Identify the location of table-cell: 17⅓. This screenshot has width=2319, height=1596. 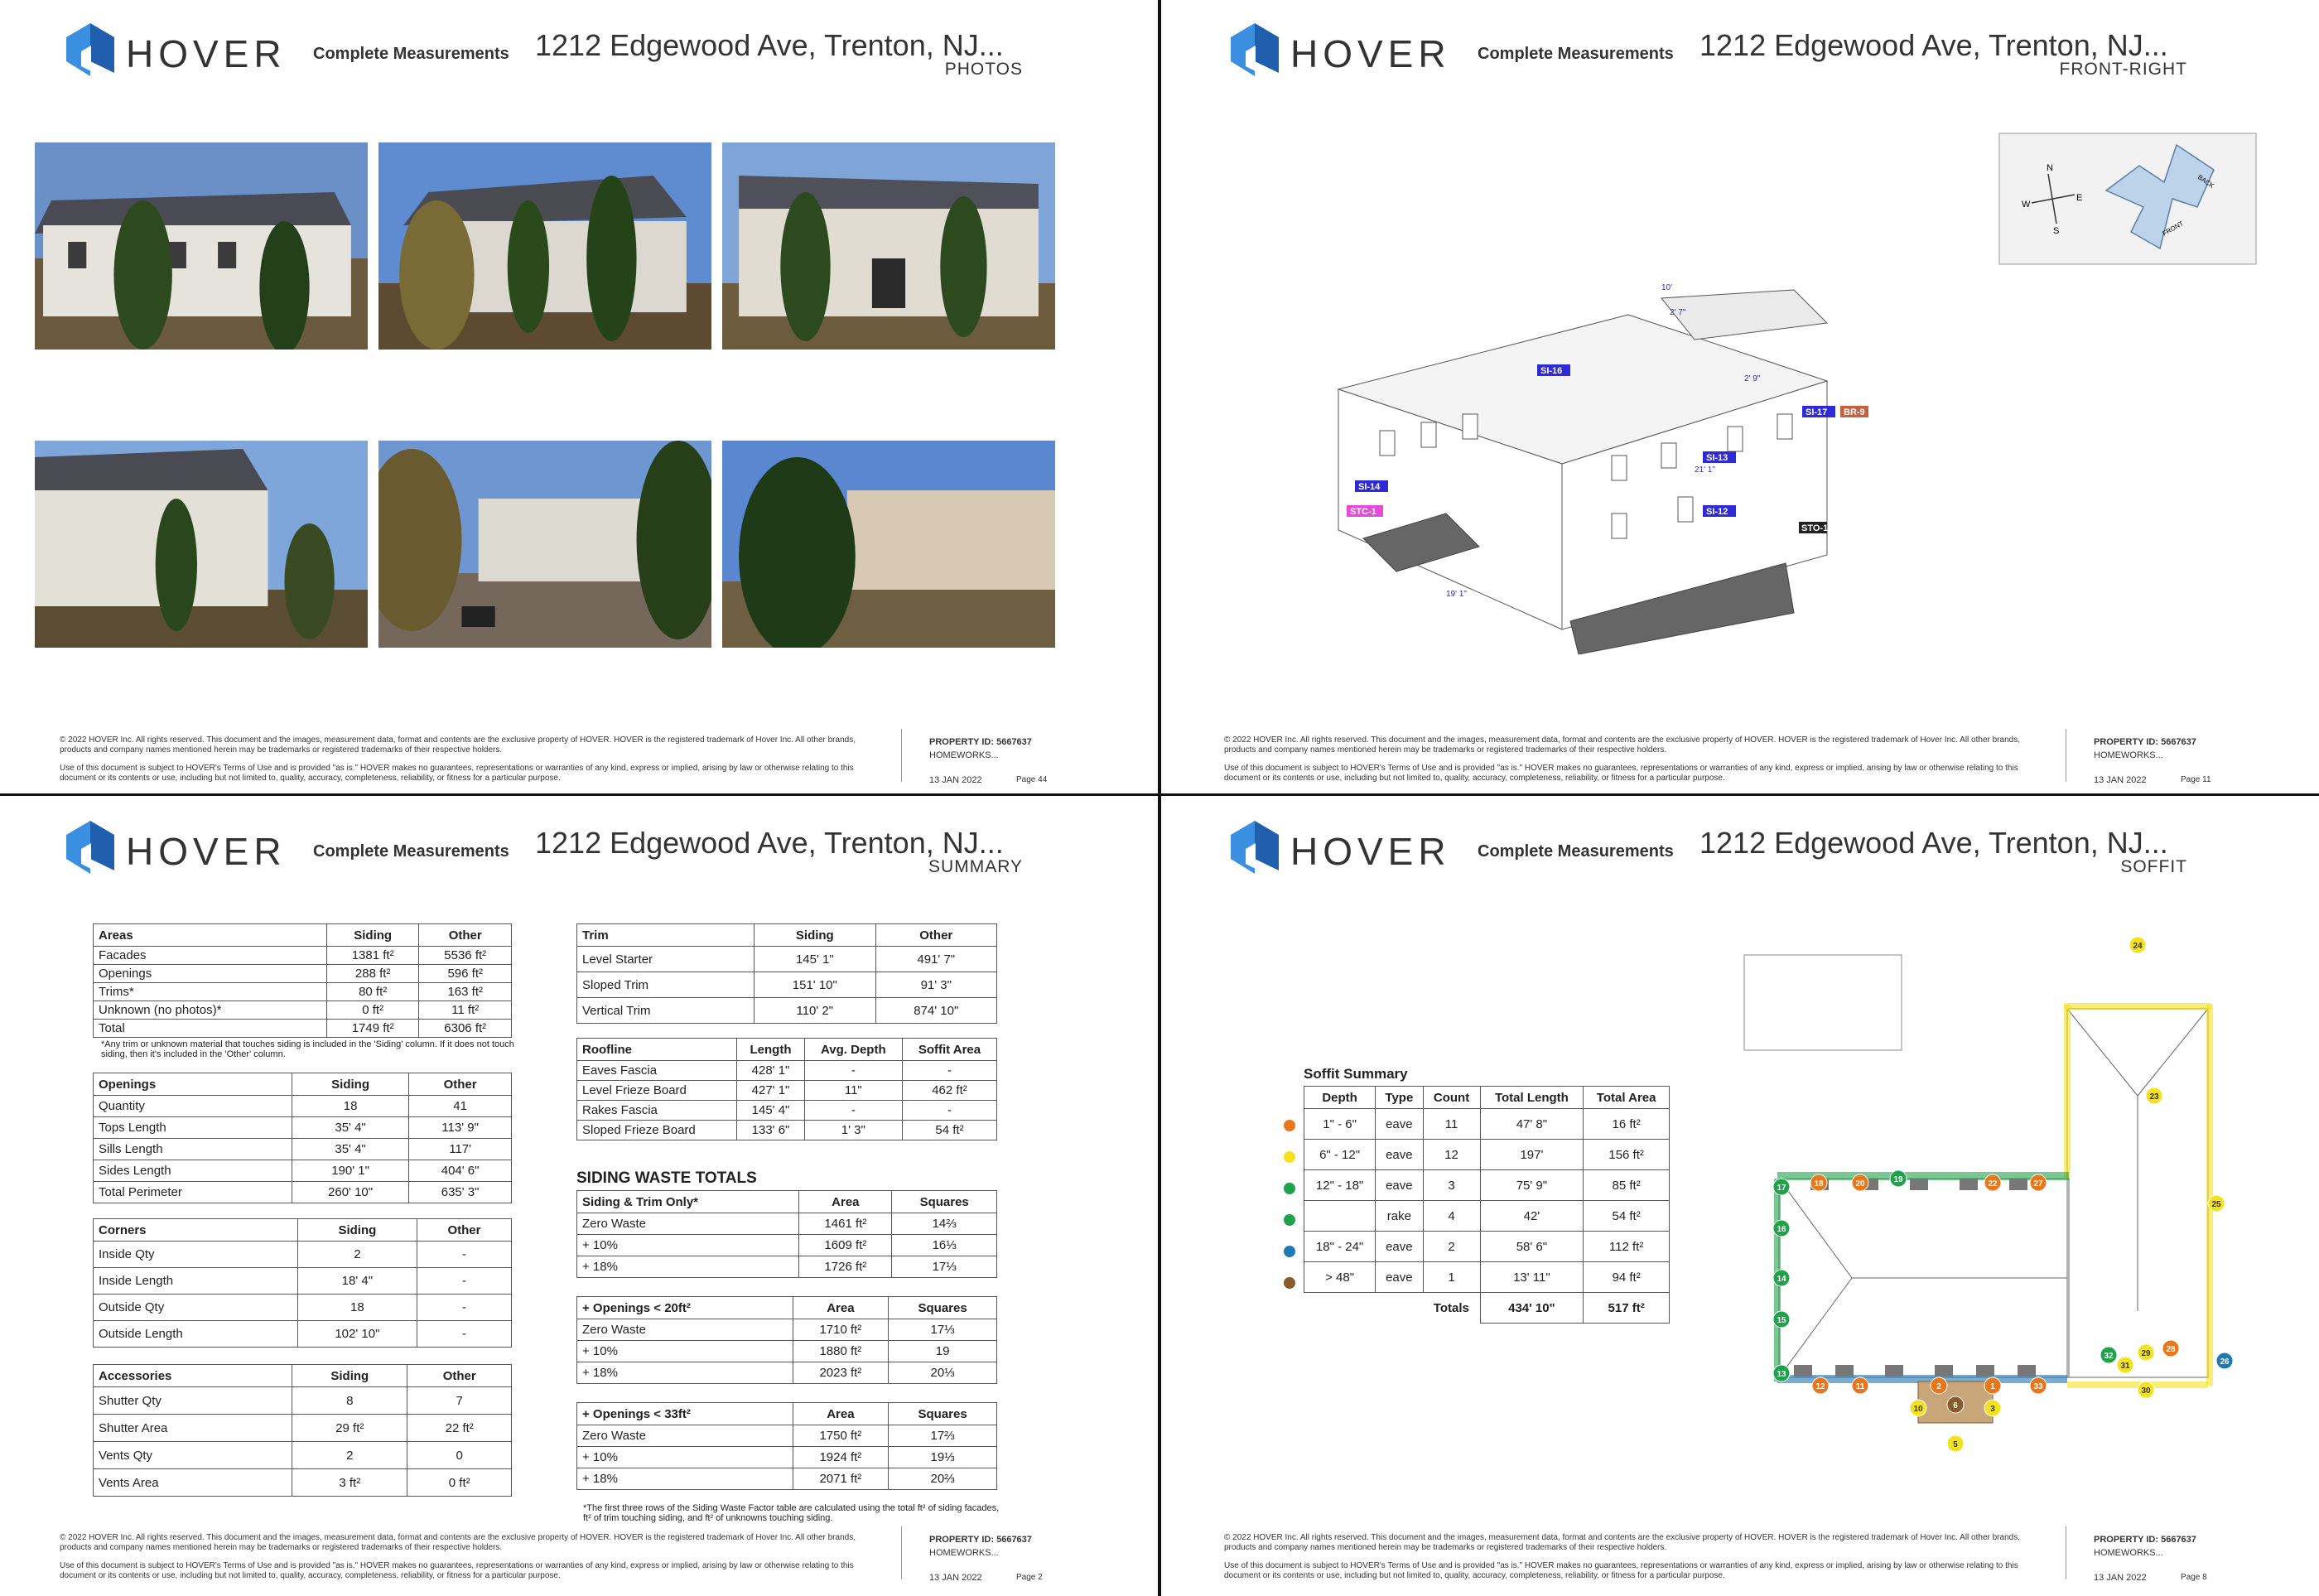
(942, 1330).